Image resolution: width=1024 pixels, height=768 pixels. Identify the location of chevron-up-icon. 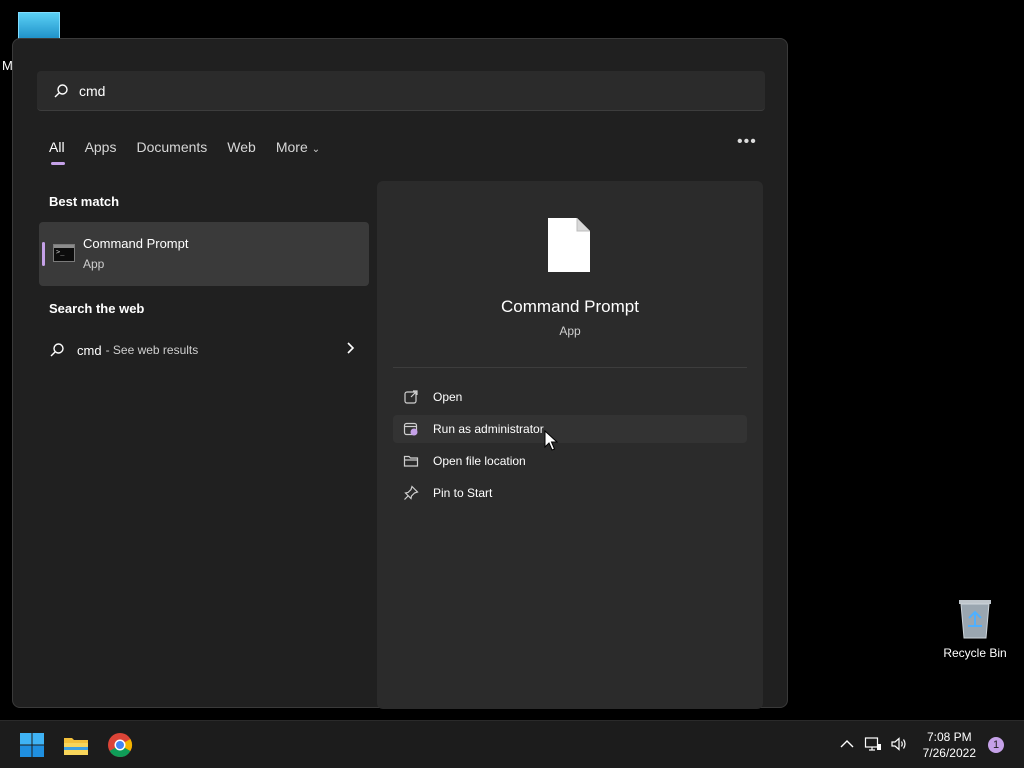
(847, 744).